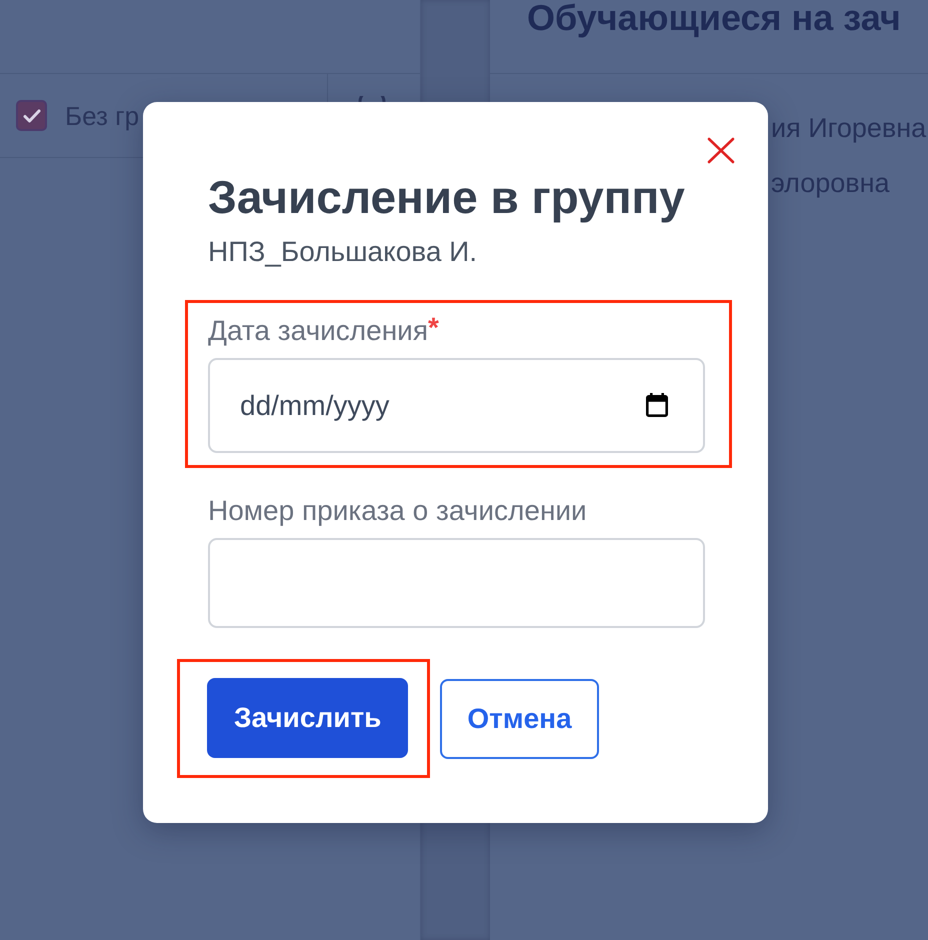  I want to click on date-field: dd/mm/yyyy, so click(456, 405).